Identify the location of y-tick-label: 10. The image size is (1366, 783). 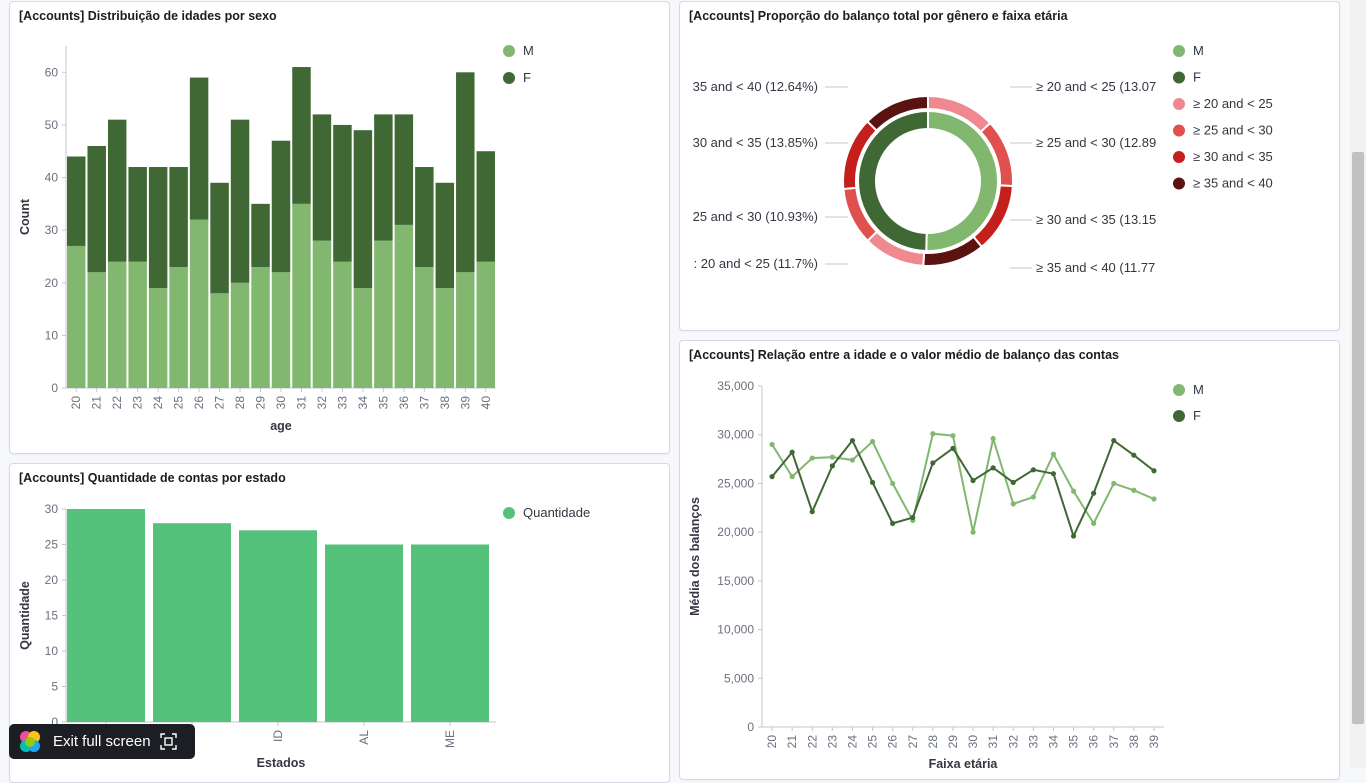
(52, 651).